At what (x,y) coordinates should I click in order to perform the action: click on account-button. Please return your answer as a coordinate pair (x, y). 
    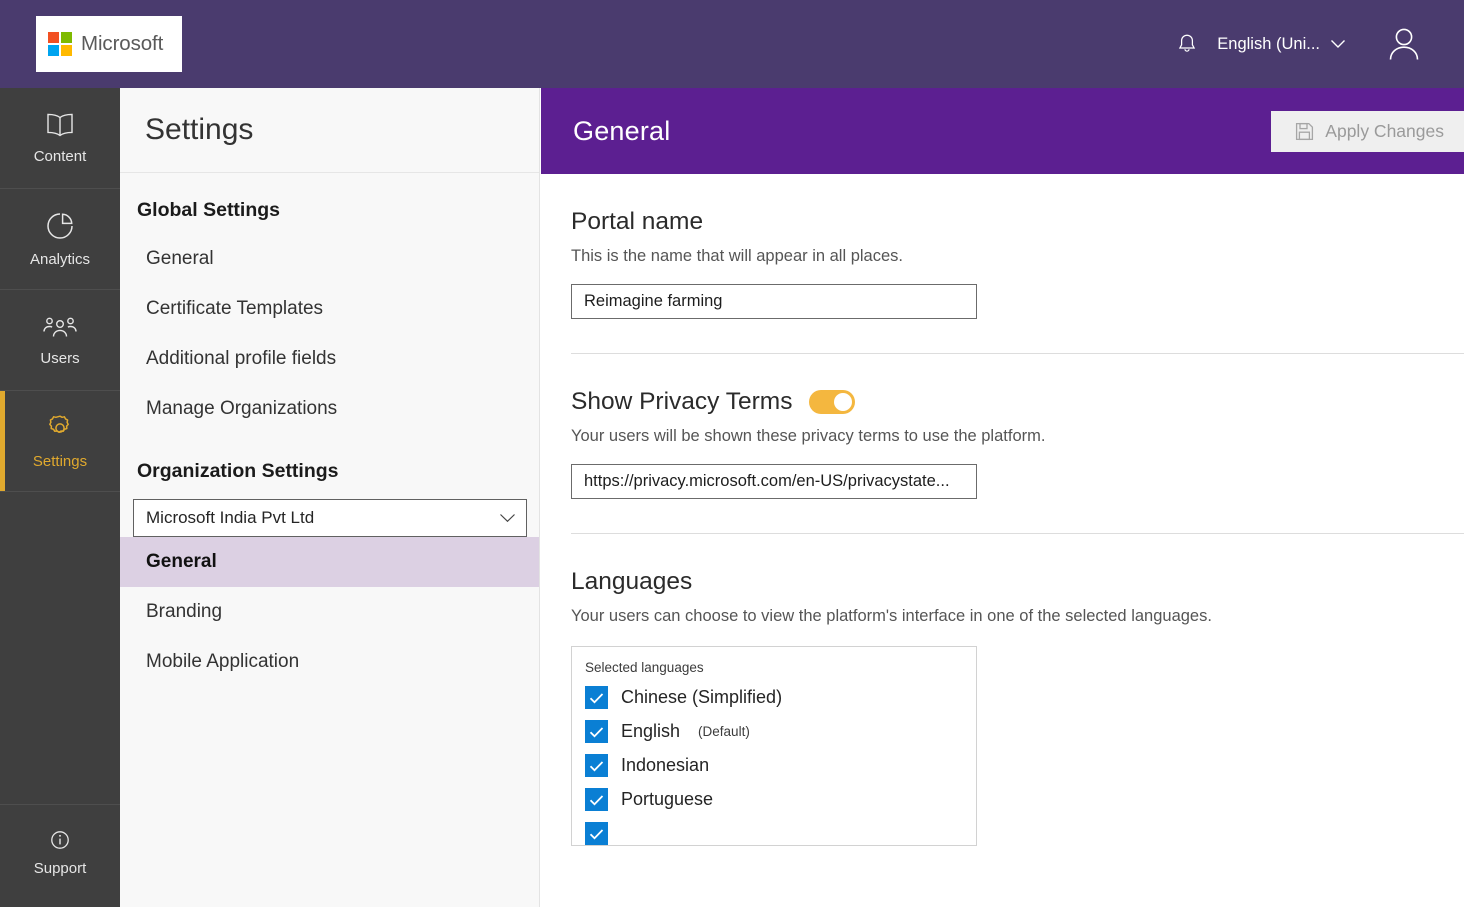
    Looking at the image, I should click on (1404, 44).